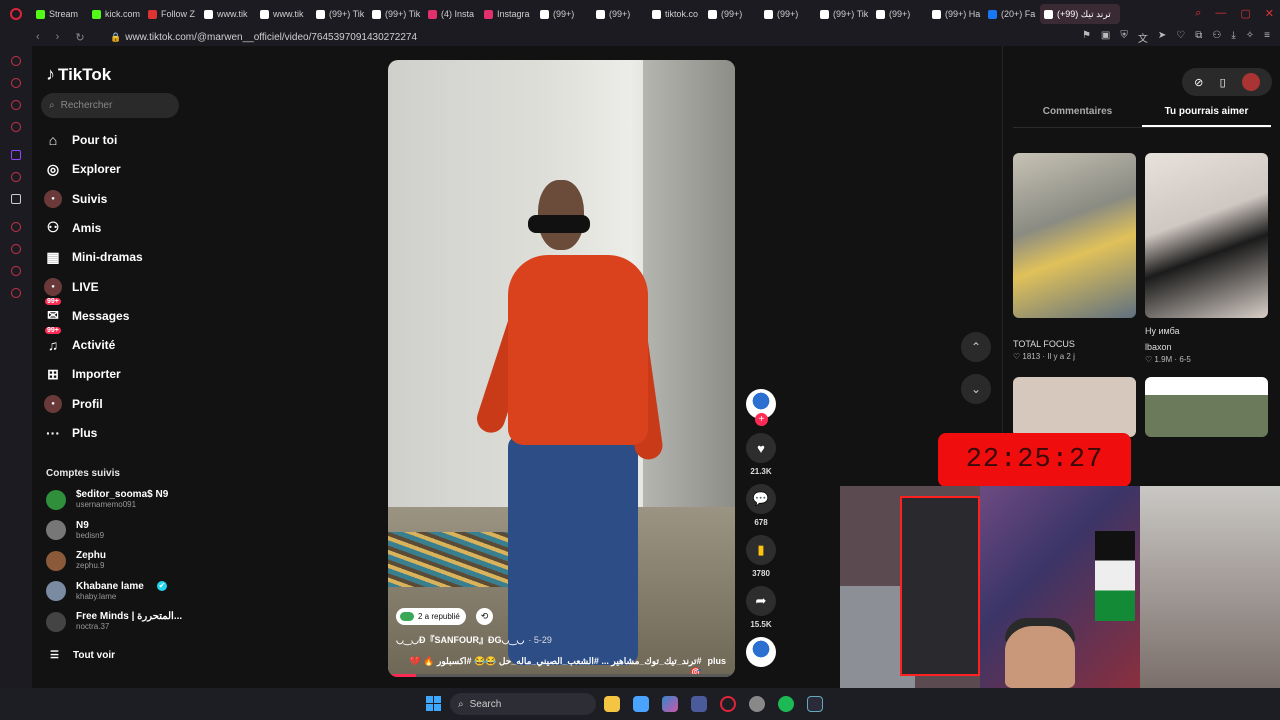 The height and width of the screenshot is (720, 1280). I want to click on download-icon: ⤓, so click(1233, 37).